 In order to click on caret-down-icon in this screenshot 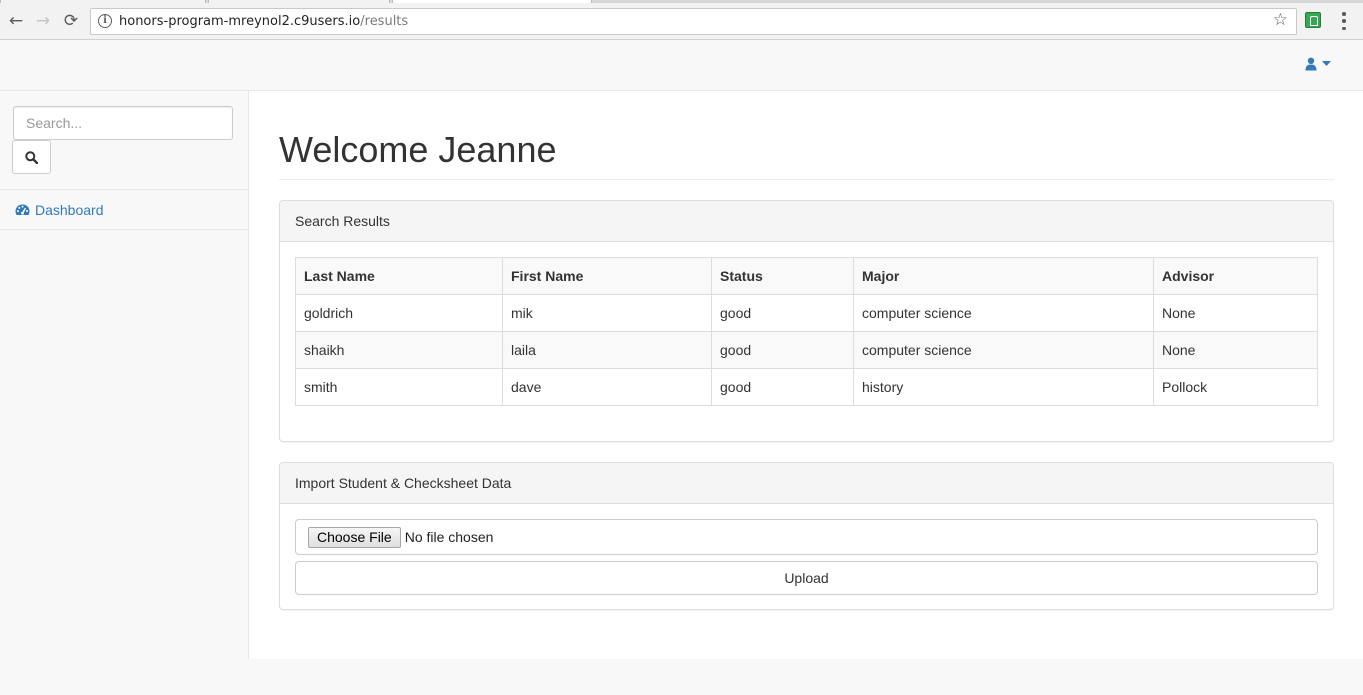, I will do `click(1326, 63)`.